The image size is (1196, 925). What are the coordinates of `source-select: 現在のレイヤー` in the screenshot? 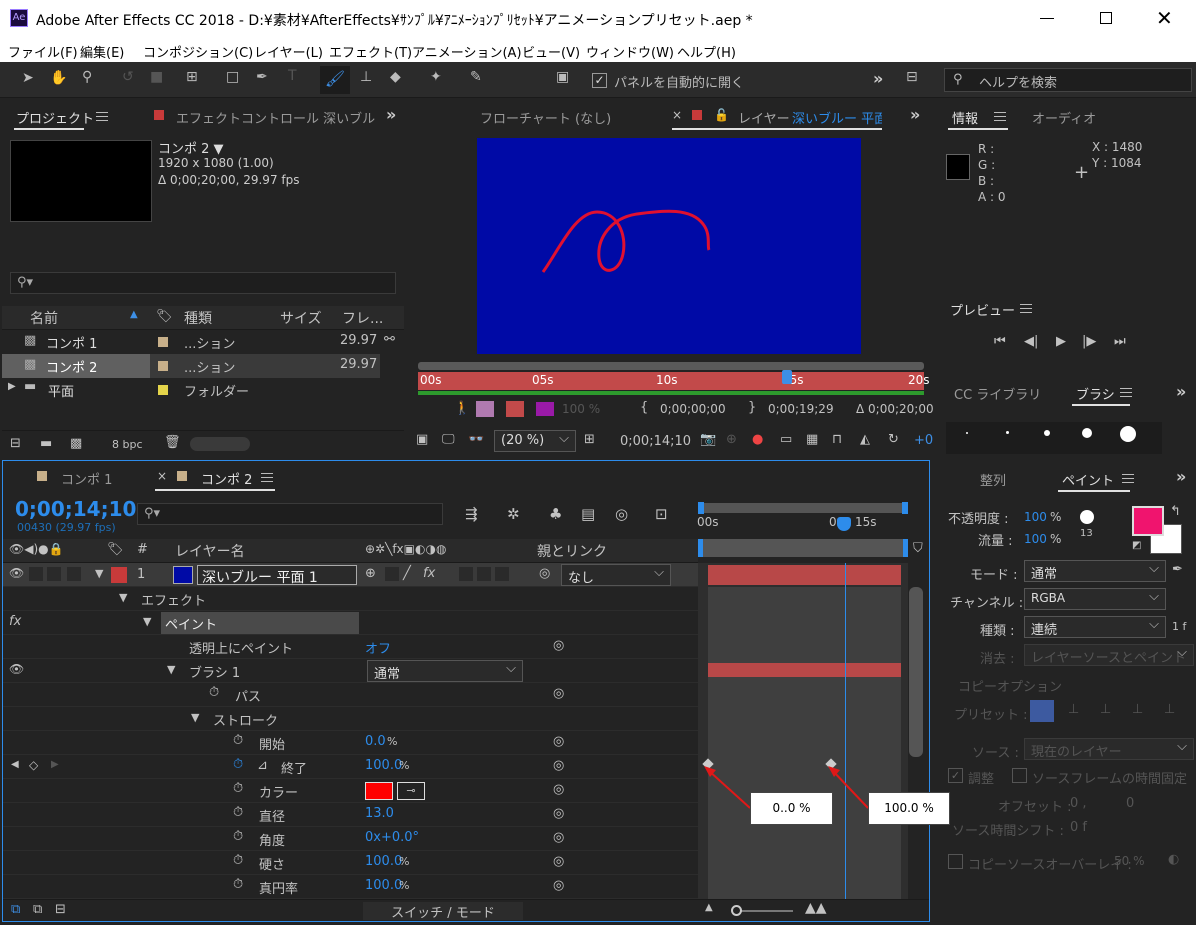 It's located at (1109, 749).